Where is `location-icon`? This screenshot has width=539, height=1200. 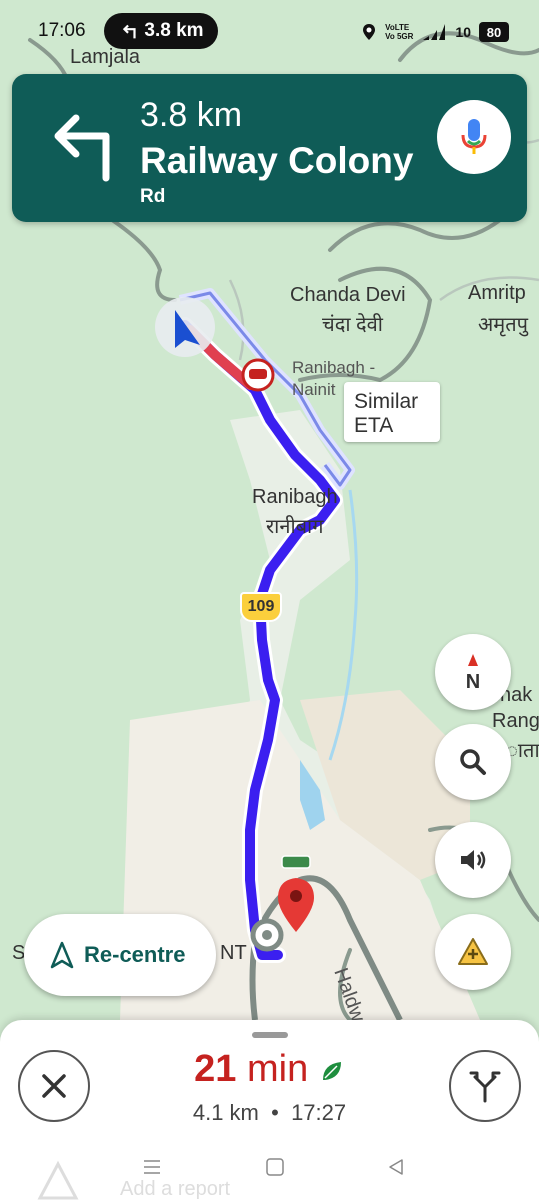 location-icon is located at coordinates (369, 32).